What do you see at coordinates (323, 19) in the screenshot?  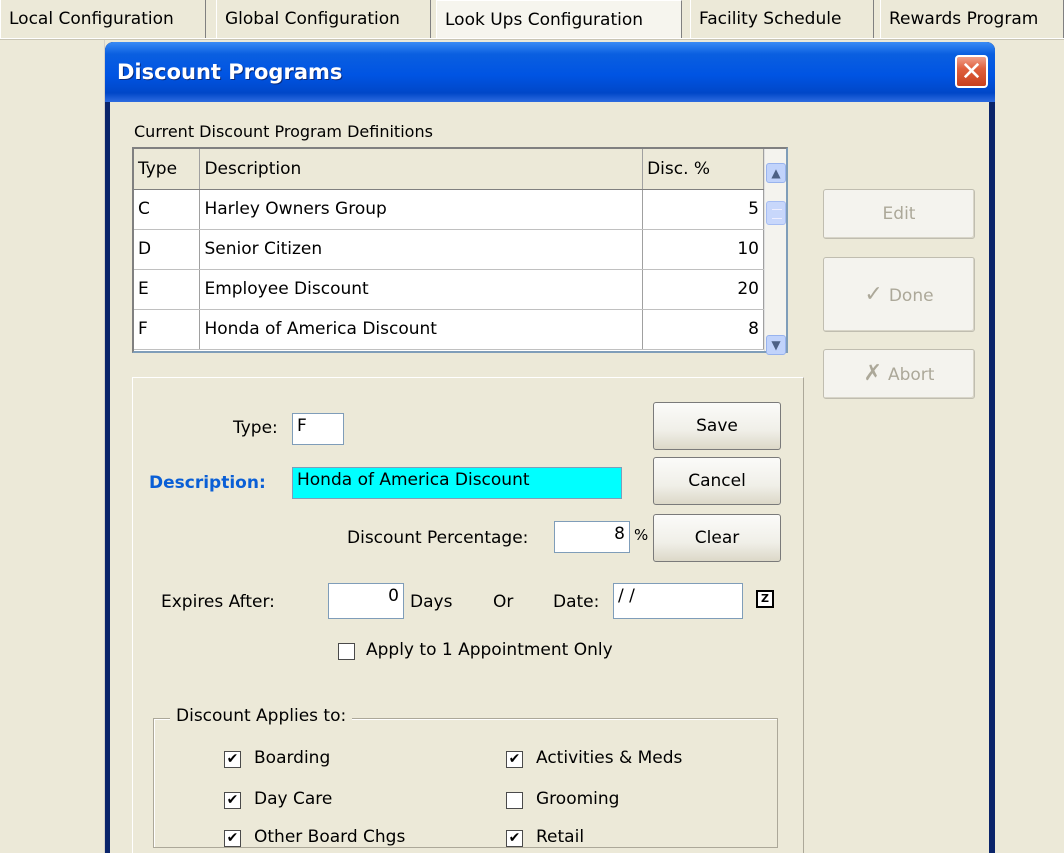 I see `tab-global-configuration: Global Configuration` at bounding box center [323, 19].